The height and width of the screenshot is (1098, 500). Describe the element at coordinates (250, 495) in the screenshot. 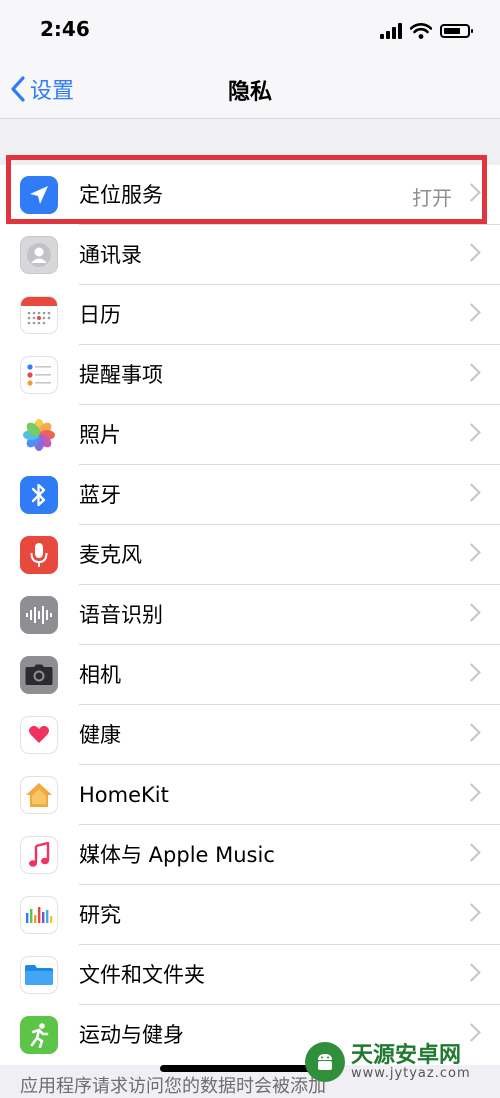

I see `row-bluetooth: 蓝牙` at that location.